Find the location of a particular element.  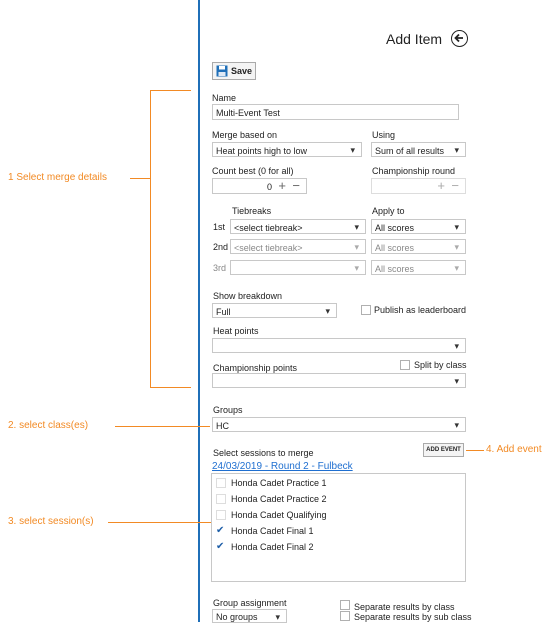

apply-dropdown-3: All scores is located at coordinates (418, 267).